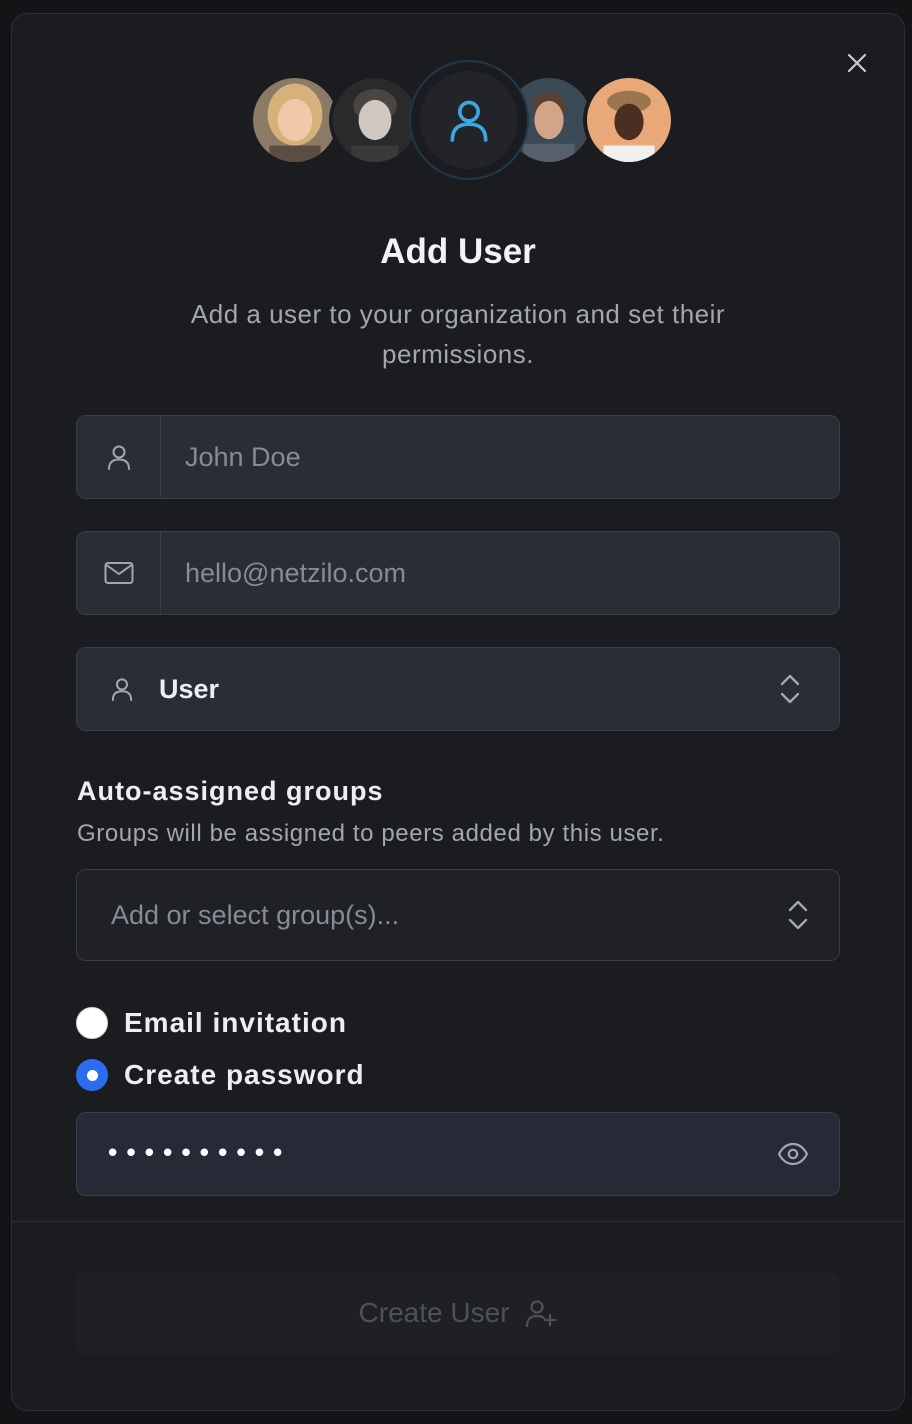  What do you see at coordinates (230, 791) in the screenshot?
I see `groups-label: Auto-assigned groups` at bounding box center [230, 791].